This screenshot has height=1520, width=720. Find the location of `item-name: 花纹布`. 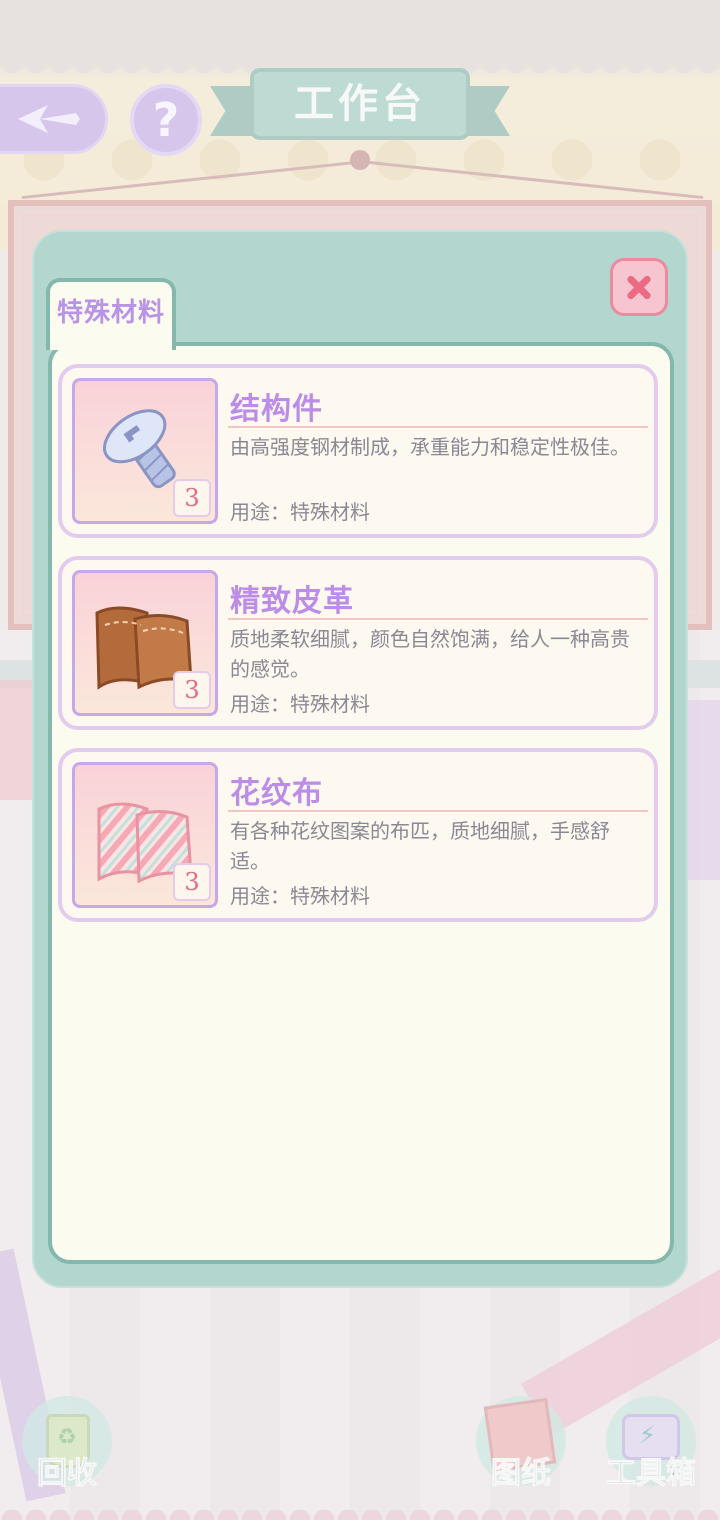

item-name: 花纹布 is located at coordinates (276, 793).